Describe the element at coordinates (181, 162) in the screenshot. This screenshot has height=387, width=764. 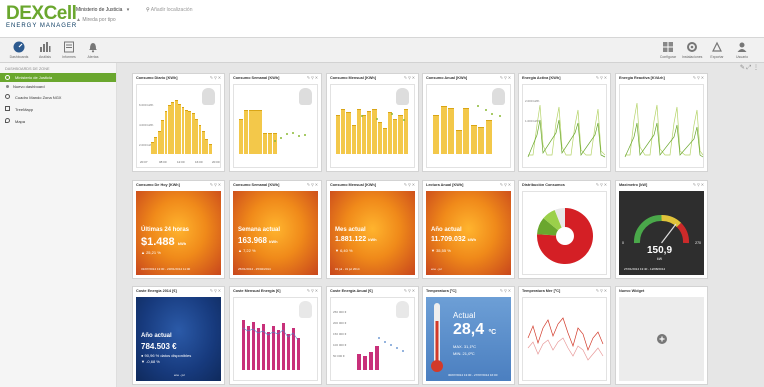
I see `x-tick-label: 12:00` at that location.